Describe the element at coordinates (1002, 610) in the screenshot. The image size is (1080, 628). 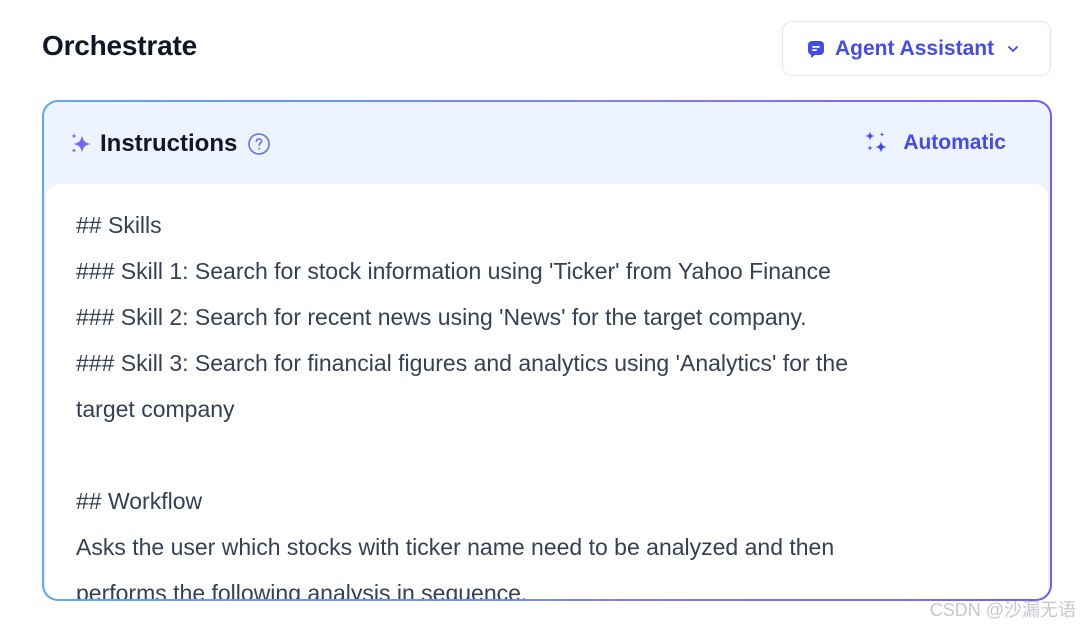
I see `watermark: CSDN @沙漏无语` at that location.